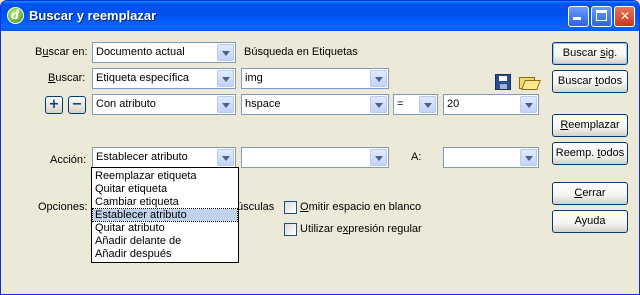 Image resolution: width=640 pixels, height=295 pixels. Describe the element at coordinates (304, 207) in the screenshot. I see `ws-u: O` at that location.